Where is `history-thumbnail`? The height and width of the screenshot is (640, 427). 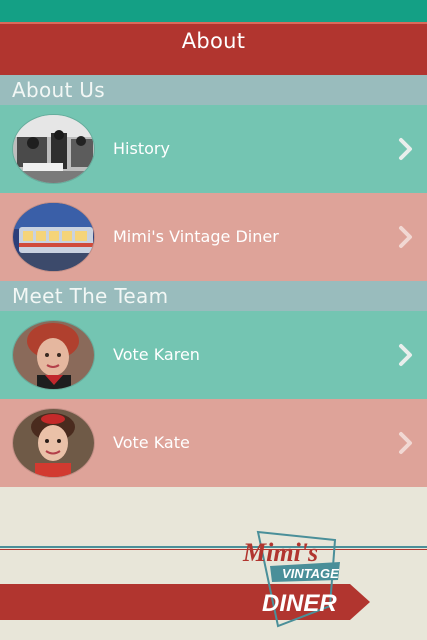
history-thumbnail is located at coordinates (53, 149).